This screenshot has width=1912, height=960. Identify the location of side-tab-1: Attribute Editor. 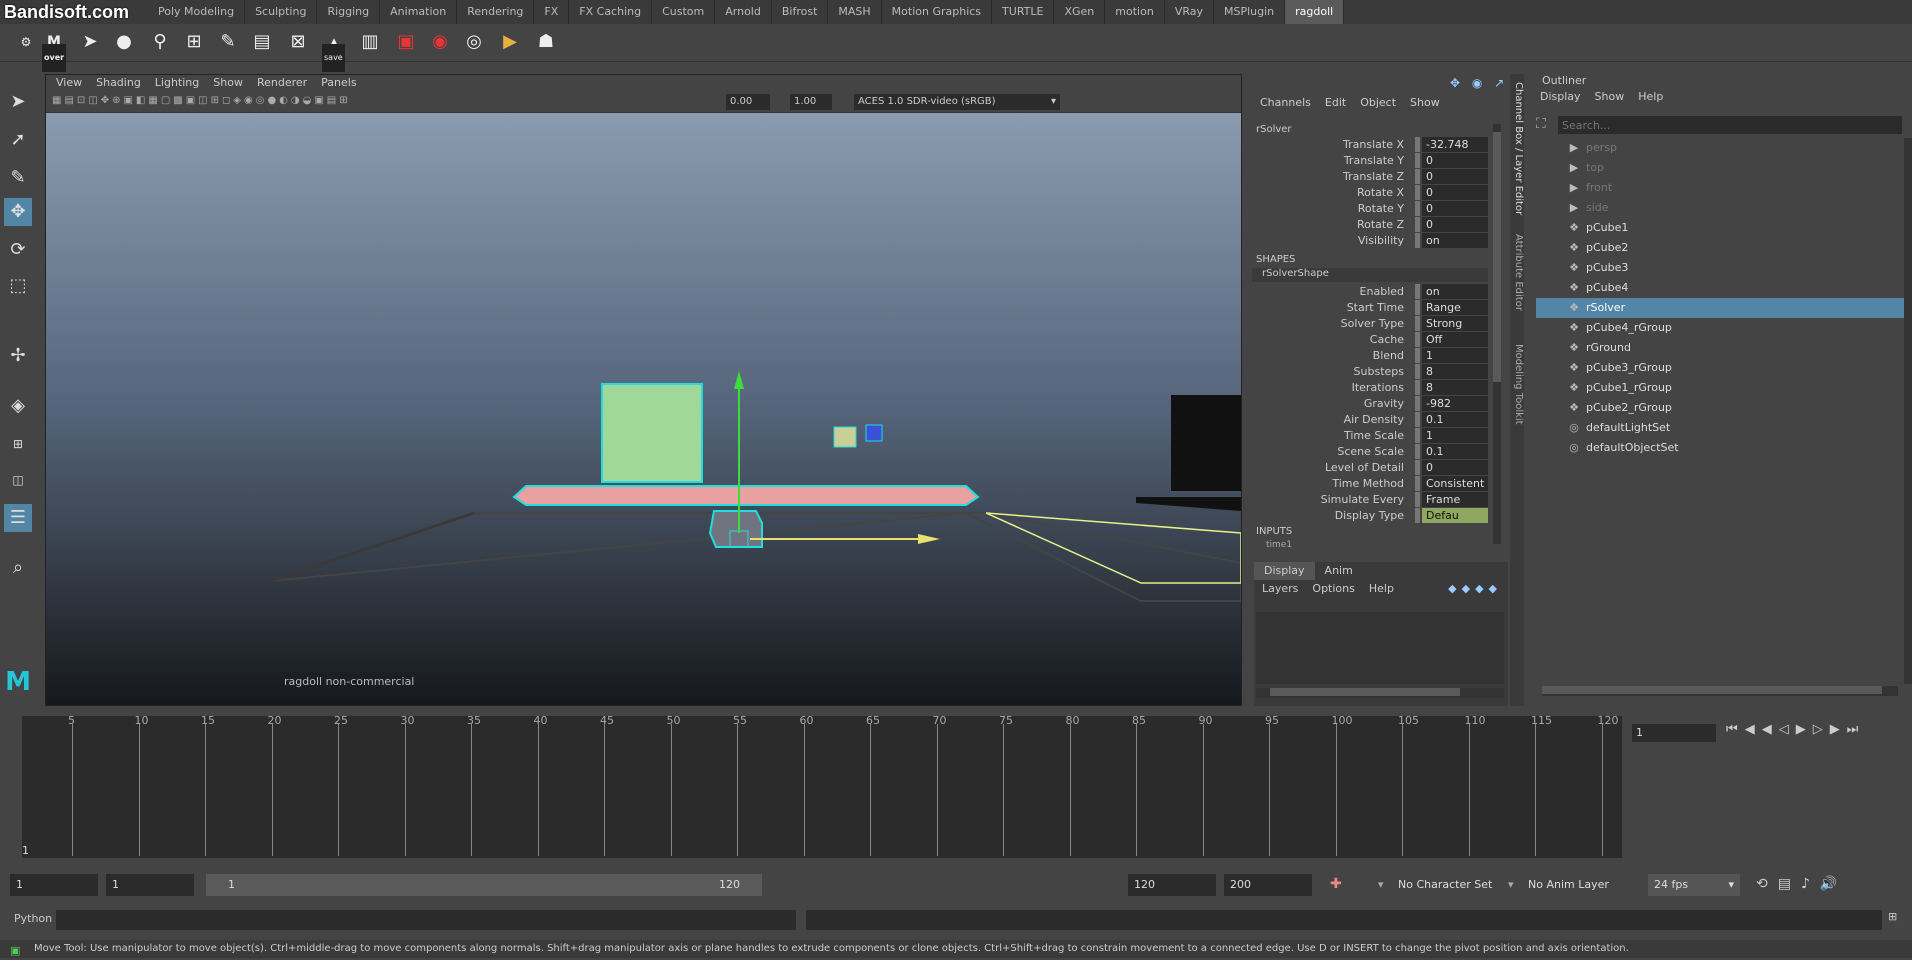
(1517, 272).